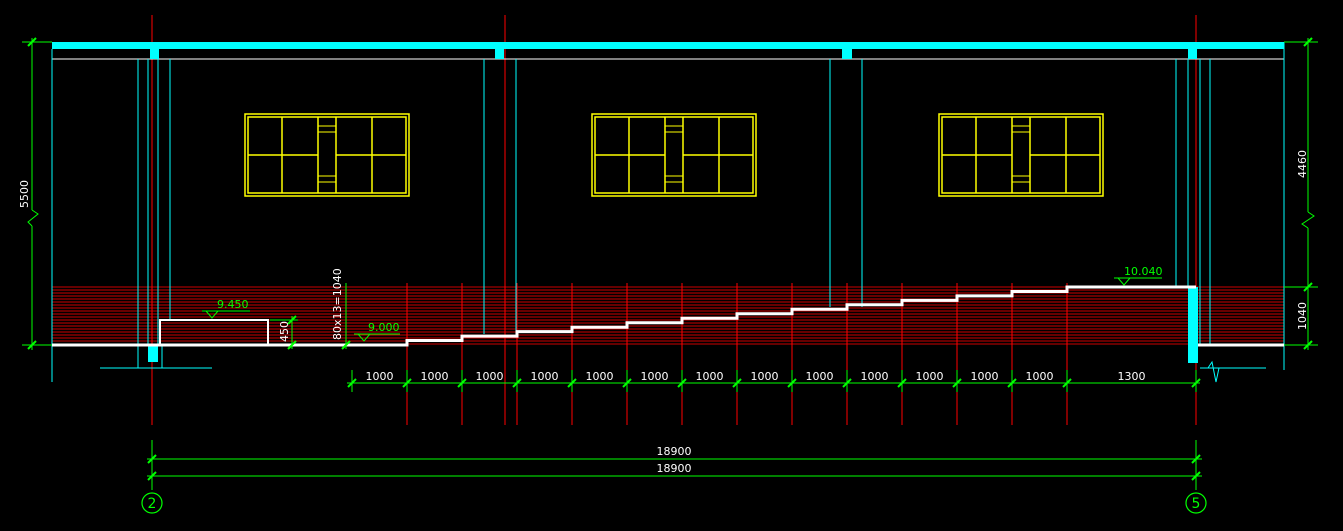 The height and width of the screenshot is (531, 1343). What do you see at coordinates (337, 304) in the screenshot?
I see `riser-note: 80x13=1040` at bounding box center [337, 304].